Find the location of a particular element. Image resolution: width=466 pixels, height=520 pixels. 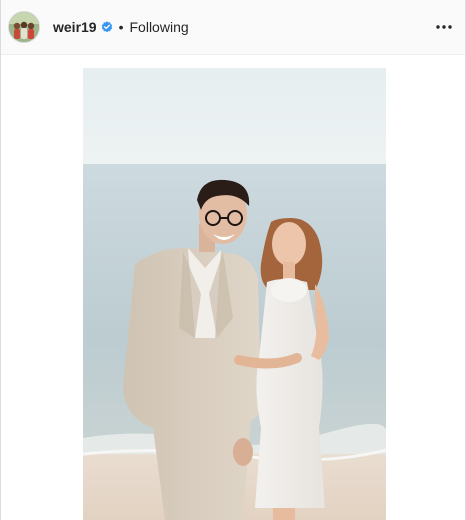

following-button: Following is located at coordinates (159, 27).